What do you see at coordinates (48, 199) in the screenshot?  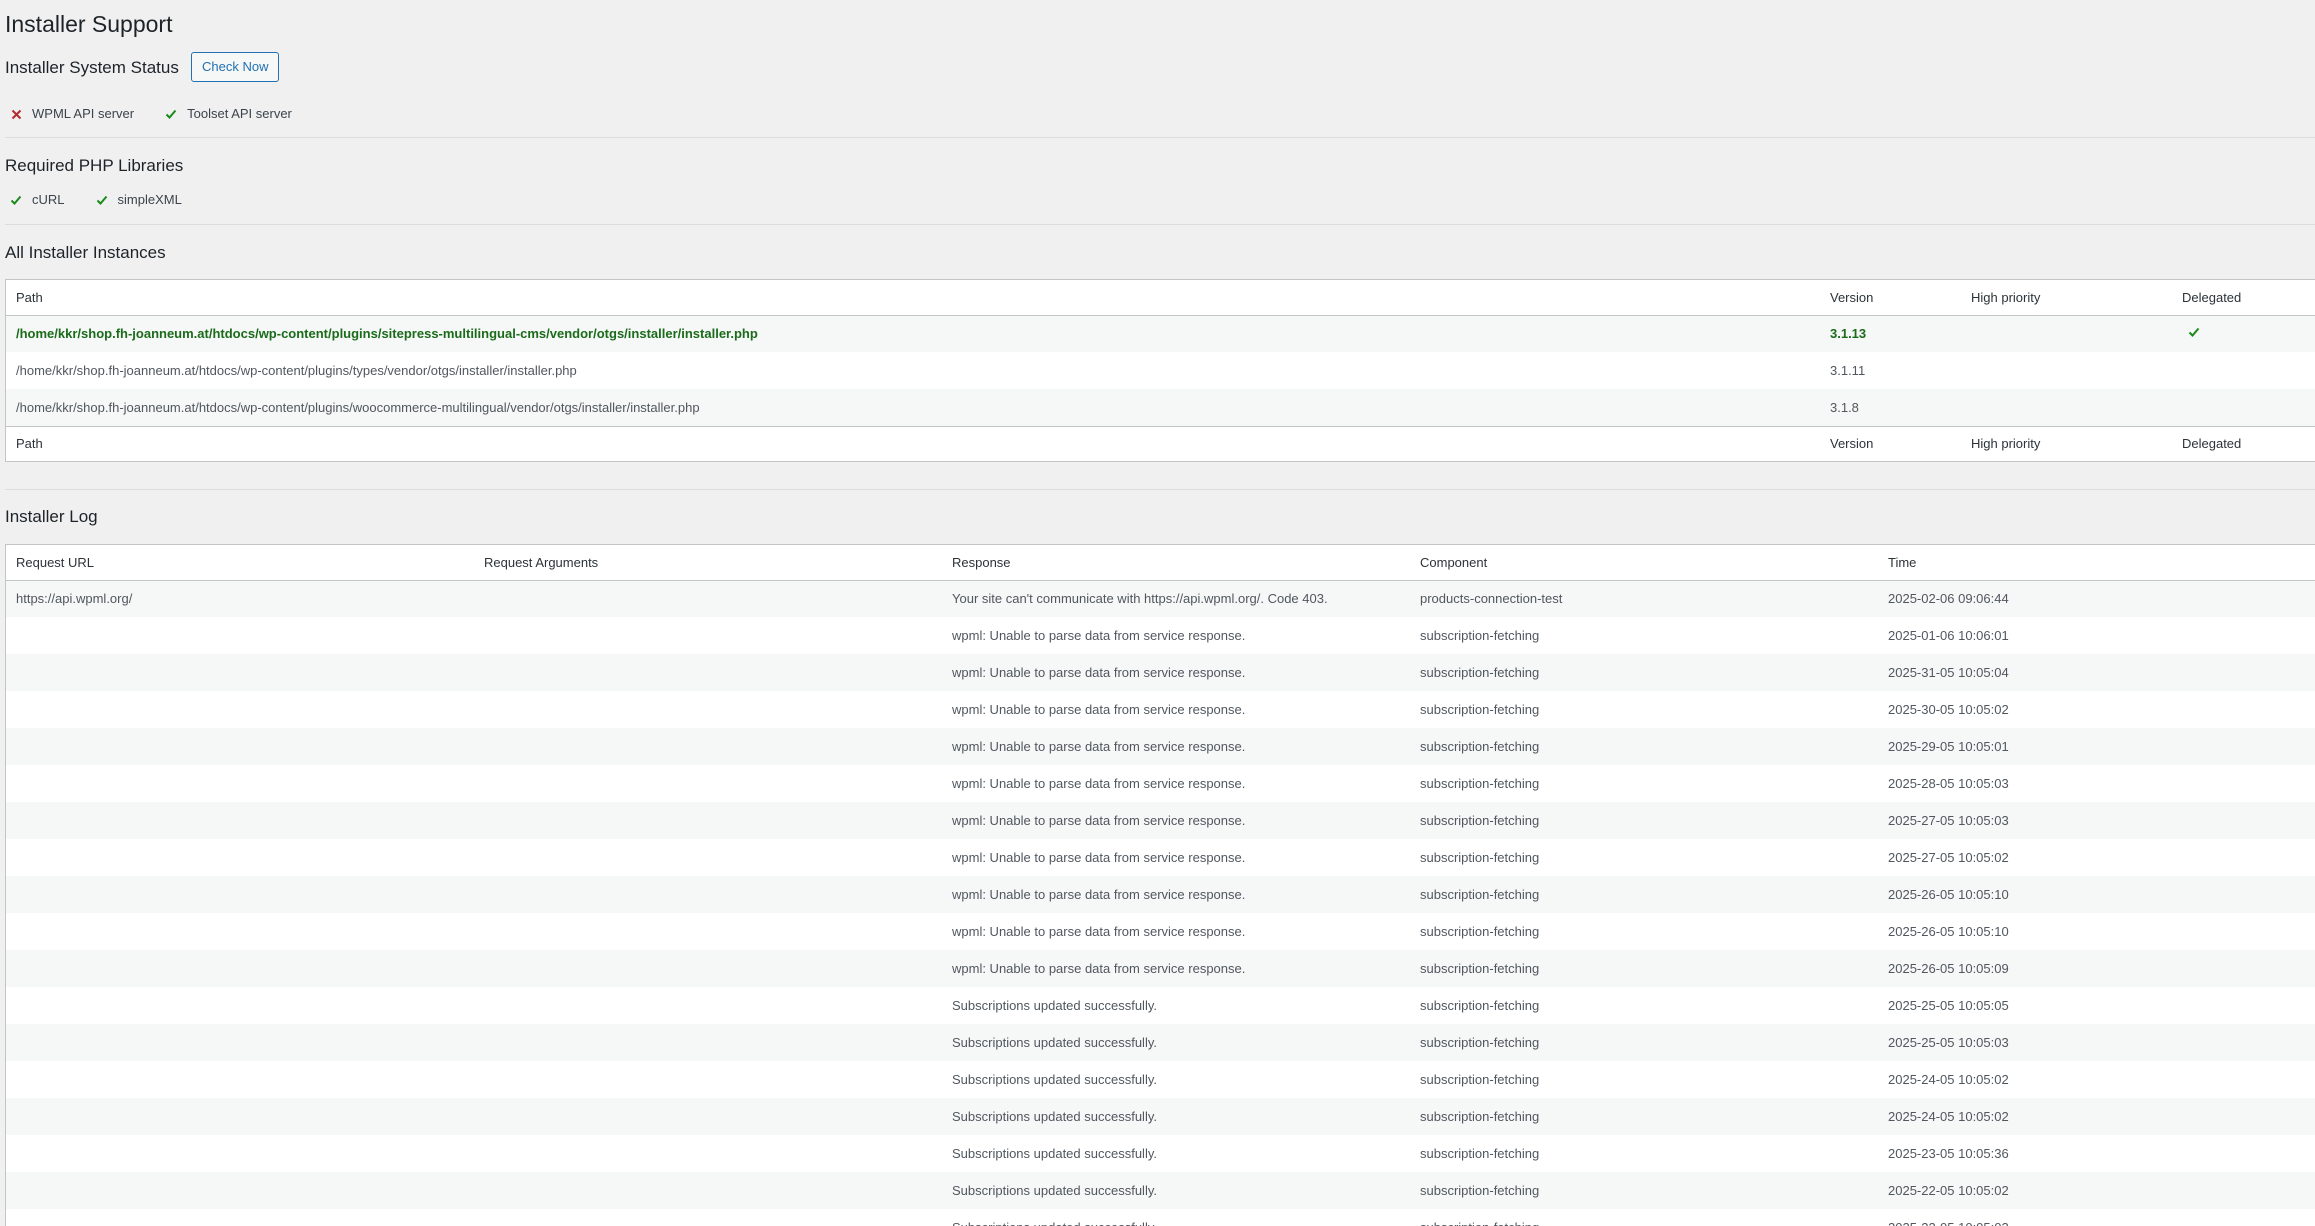 I see `status-label: cURL` at bounding box center [48, 199].